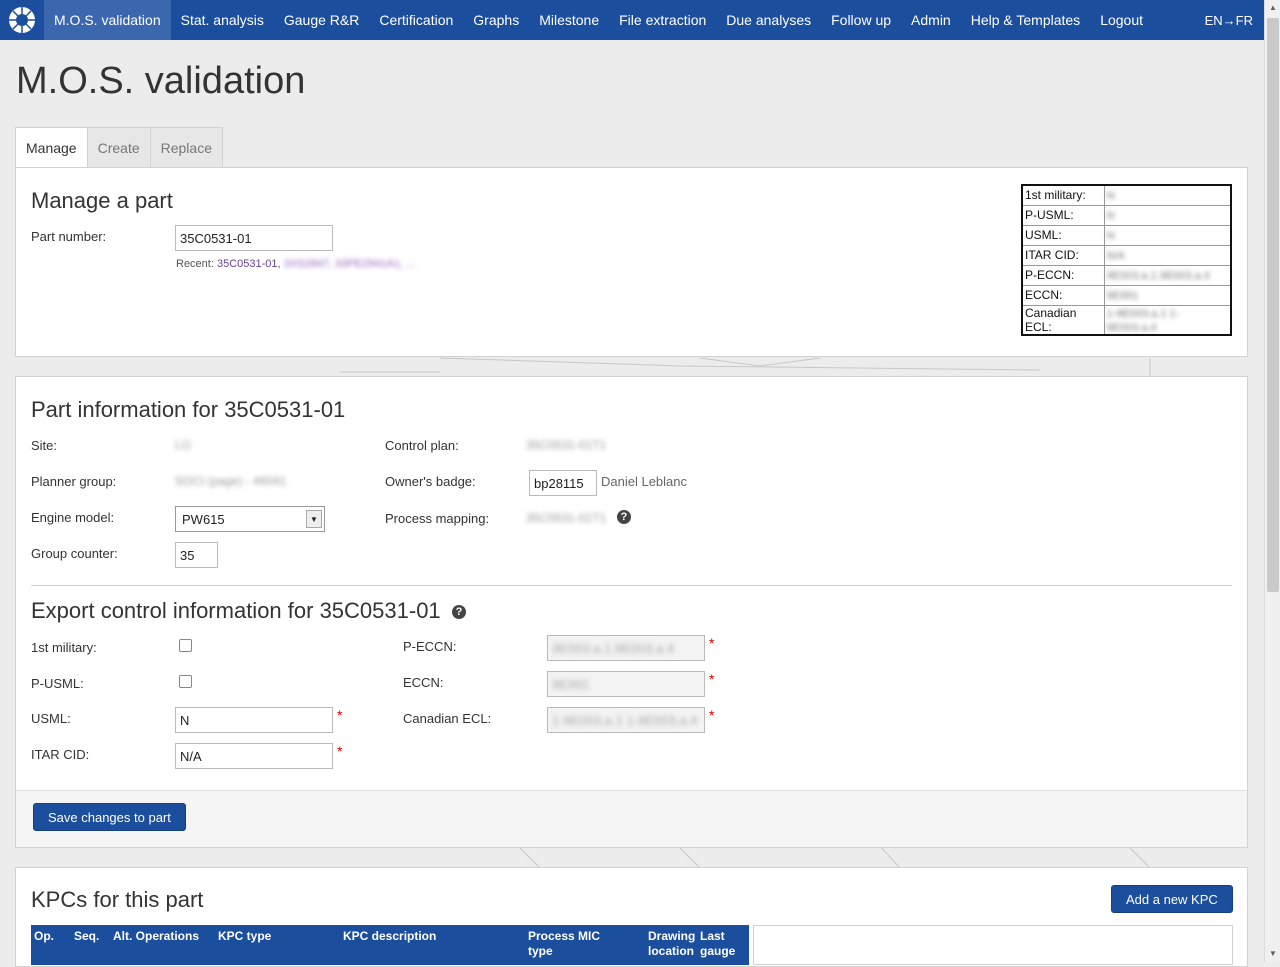  I want to click on itar-cid-label: ITAR CID:, so click(60, 754).